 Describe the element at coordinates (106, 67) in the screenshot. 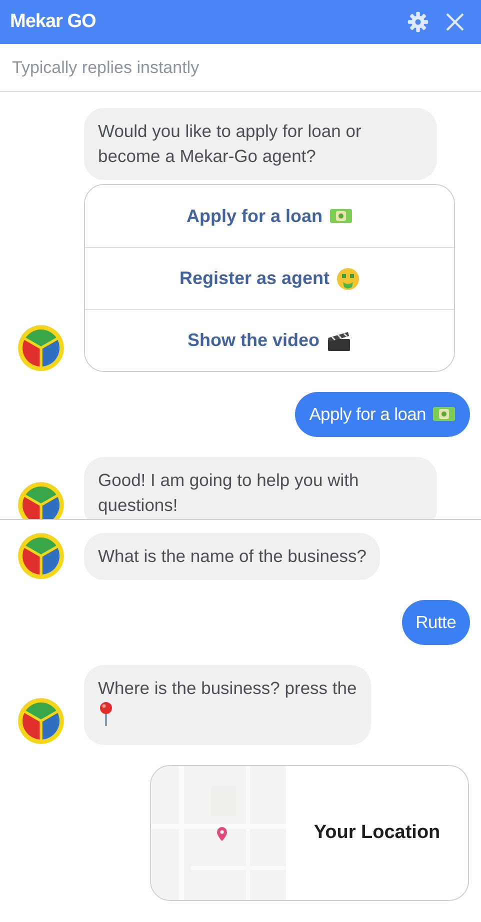

I see `status-text: Typically replies instantly` at that location.